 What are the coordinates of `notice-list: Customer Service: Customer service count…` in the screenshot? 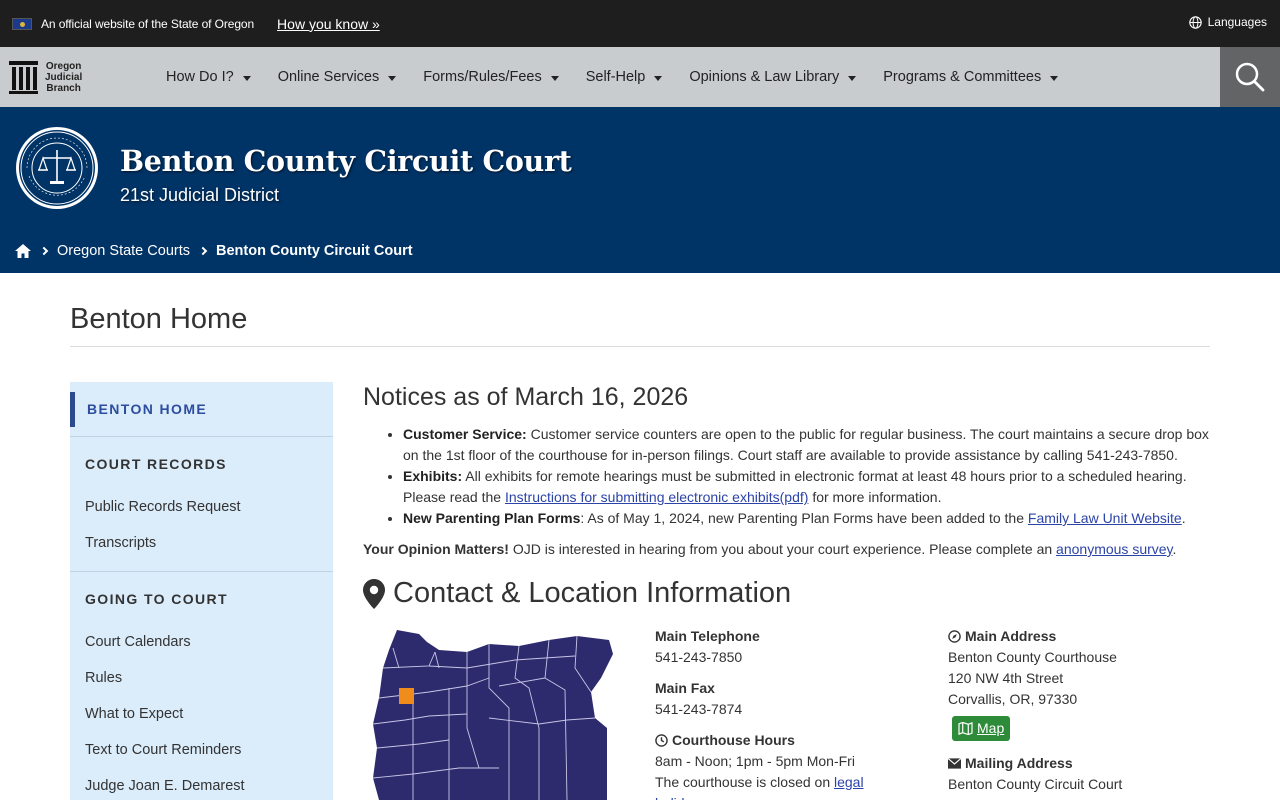 It's located at (788, 476).